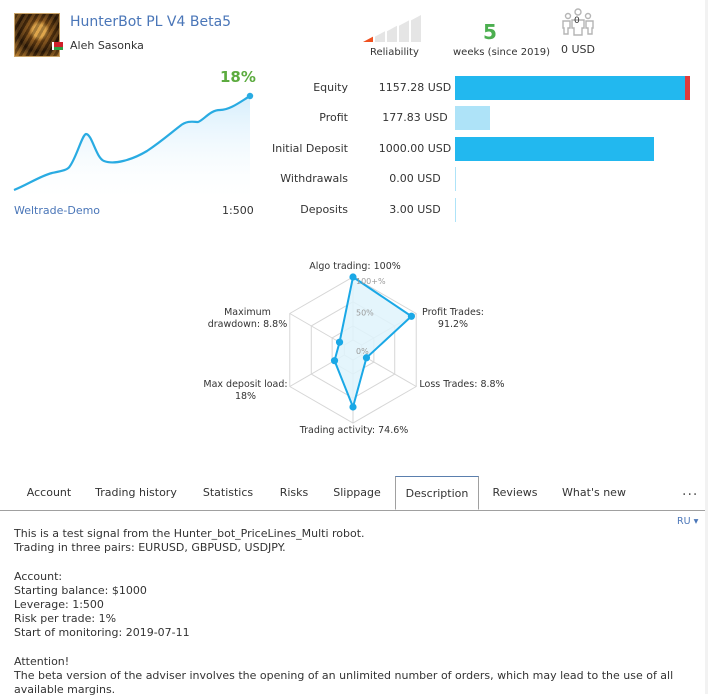  I want to click on description-line: Start of monitoring: 2019-07-11, so click(102, 633).